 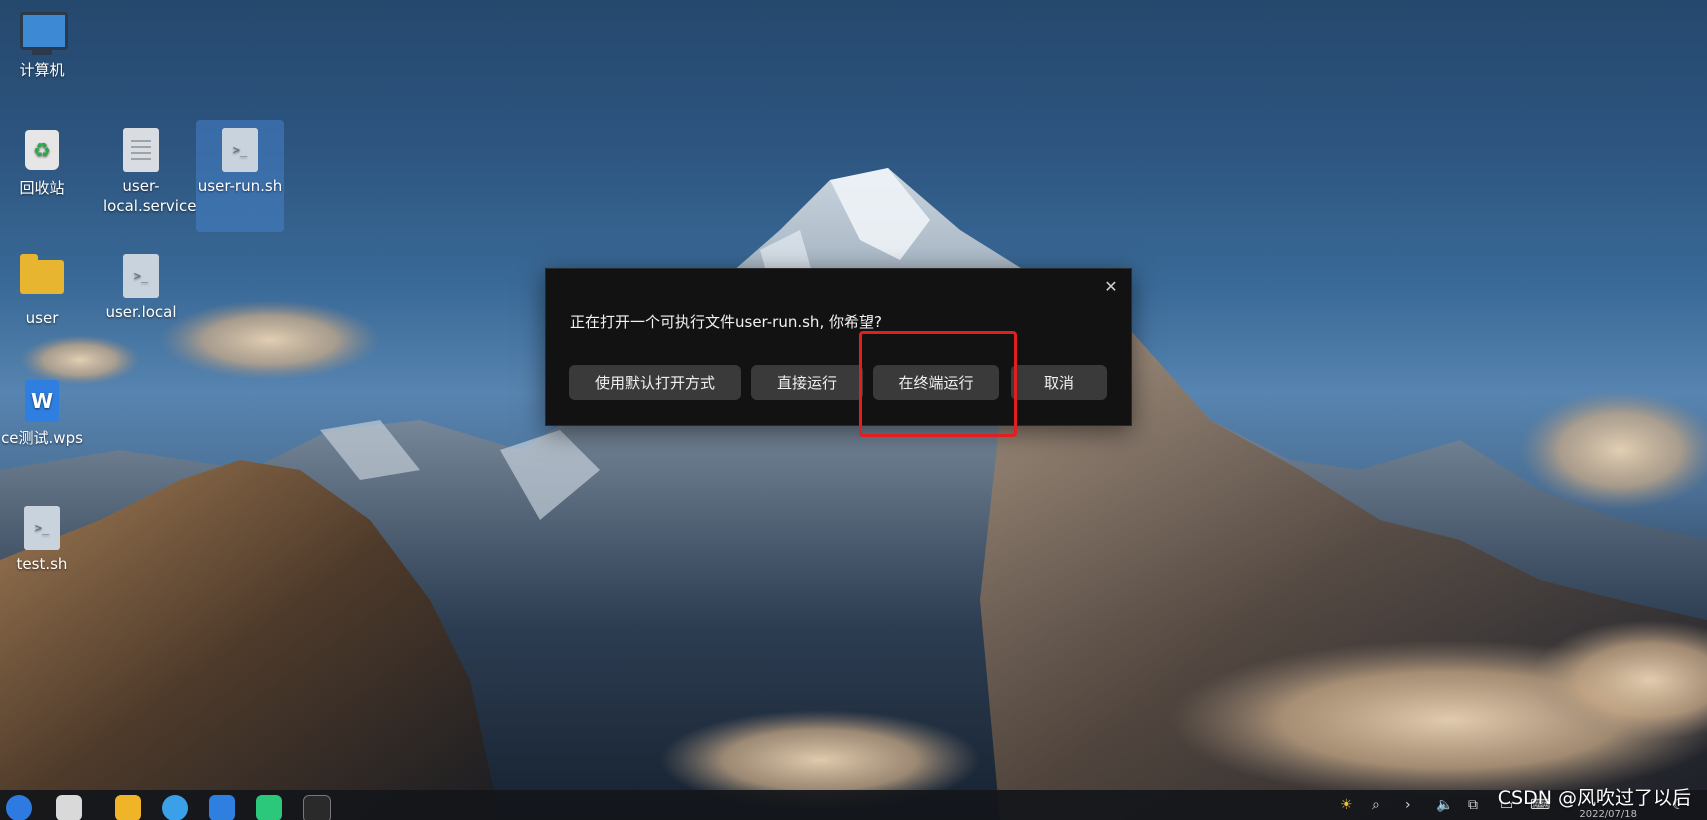 I want to click on desktop-icon-label: user.local, so click(x=141, y=312).